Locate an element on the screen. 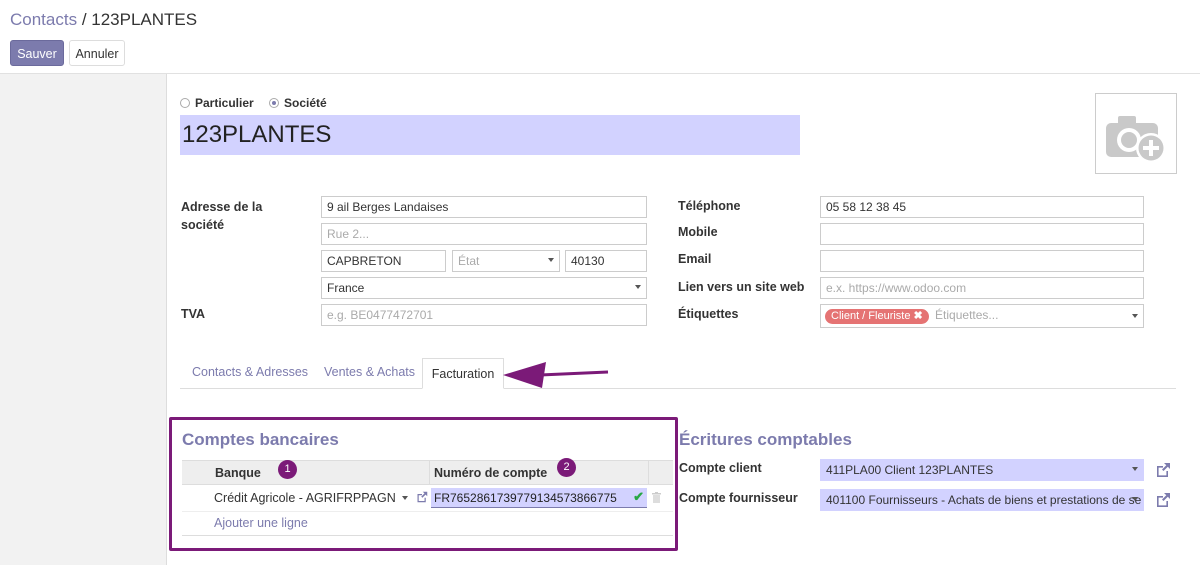 Image resolution: width=1200 pixels, height=565 pixels. radio-individual-dot is located at coordinates (185, 103).